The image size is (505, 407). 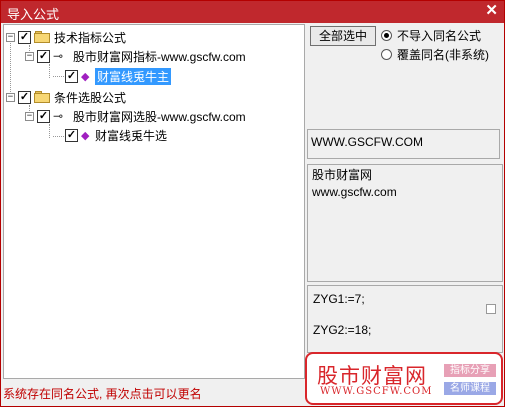 I want to click on tree-child-indicator: − ✓ ⊸ 股市财富网指标-www.gscfw.com, so click(x=135, y=56).